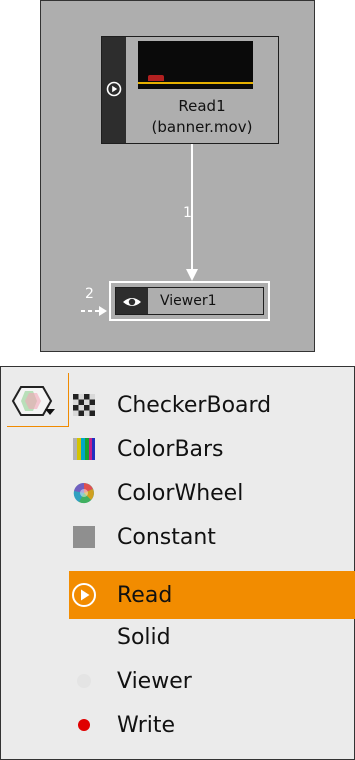  Describe the element at coordinates (180, 493) in the screenshot. I see `menu-item-label: ColorWheel` at that location.